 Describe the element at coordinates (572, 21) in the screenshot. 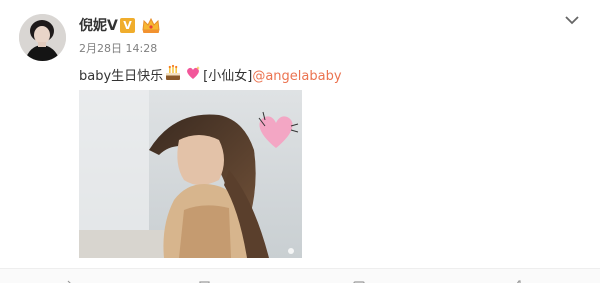

I see `chevron-down-icon` at that location.